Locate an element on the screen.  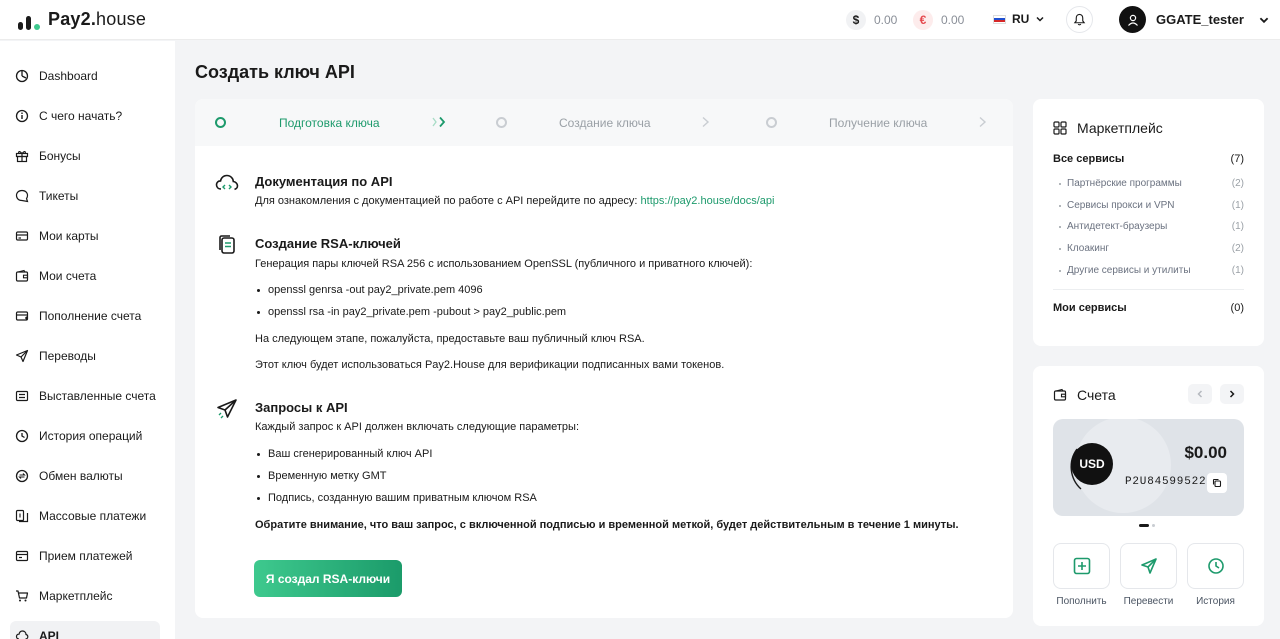
send-icon is located at coordinates (1148, 566).